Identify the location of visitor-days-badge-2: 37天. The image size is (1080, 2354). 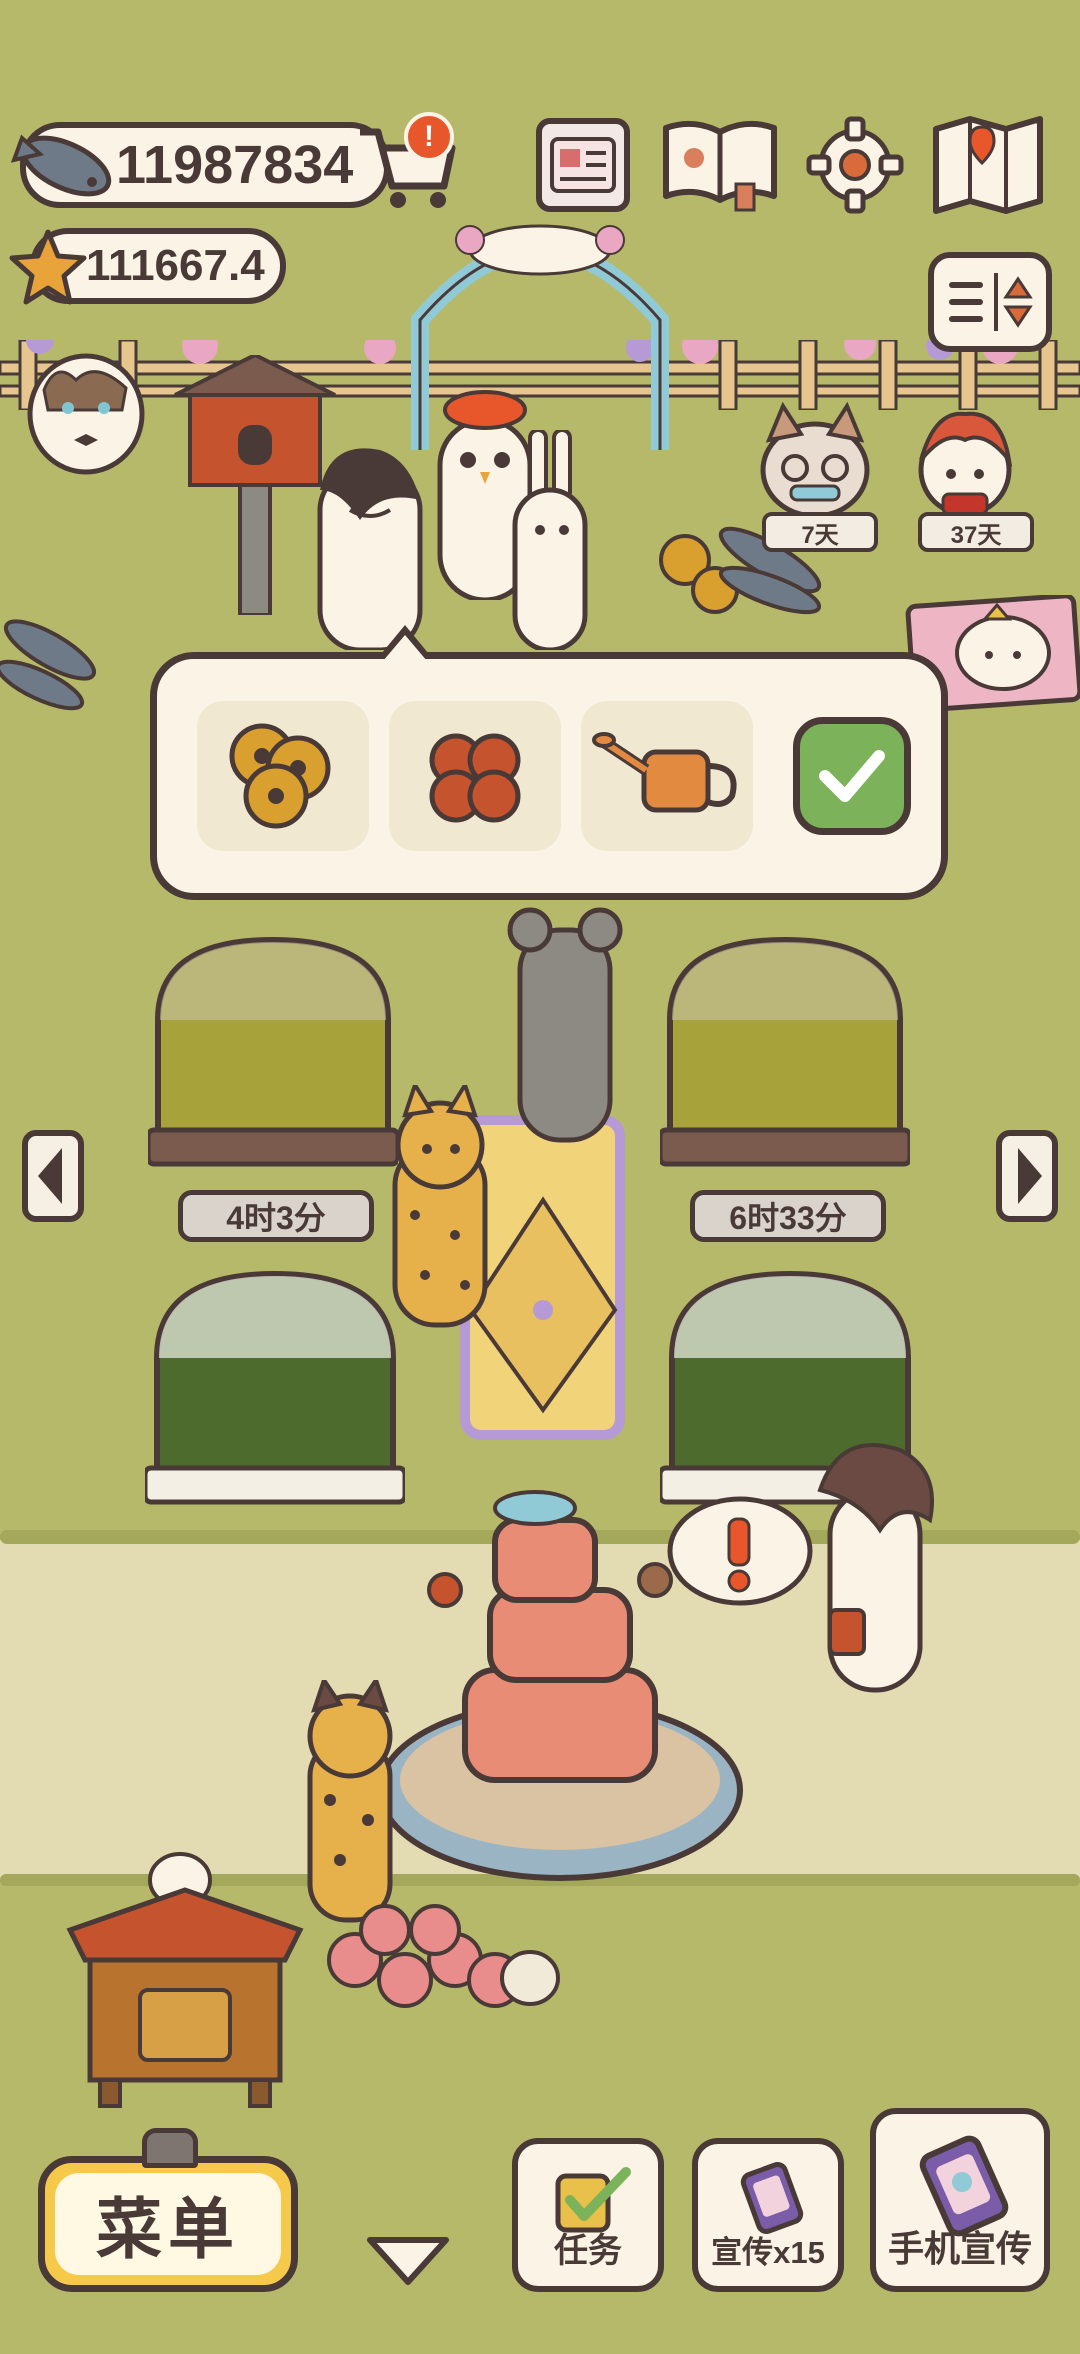
(976, 532).